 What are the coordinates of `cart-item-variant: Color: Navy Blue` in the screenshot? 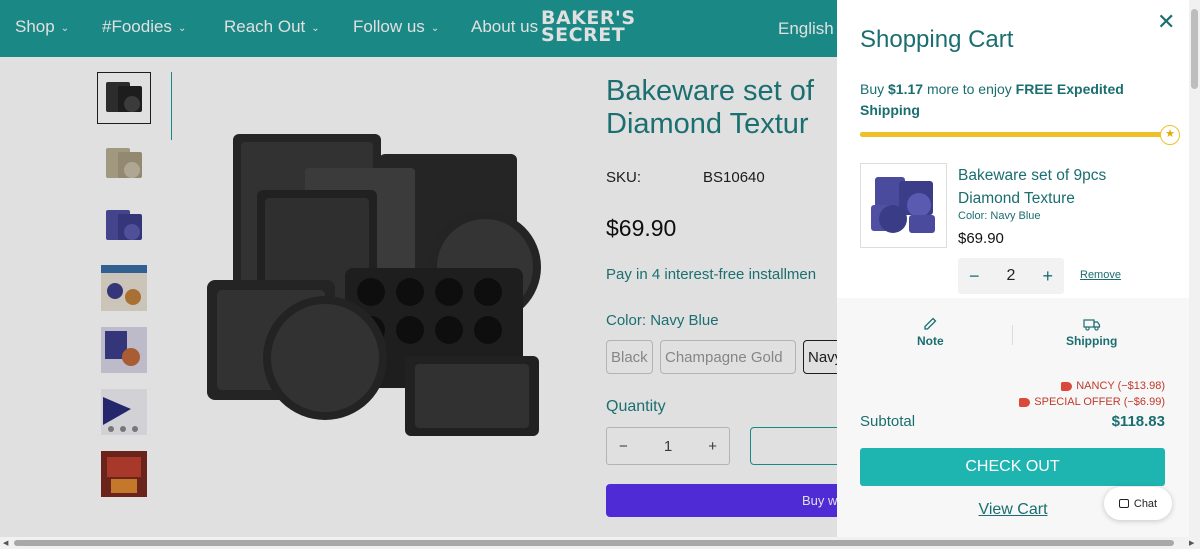 It's located at (999, 216).